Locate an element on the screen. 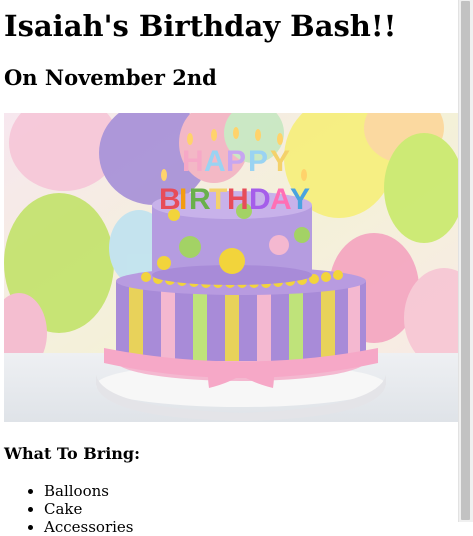 Image resolution: width=473 pixels, height=536 pixels. list-item: Cake is located at coordinates (251, 509).